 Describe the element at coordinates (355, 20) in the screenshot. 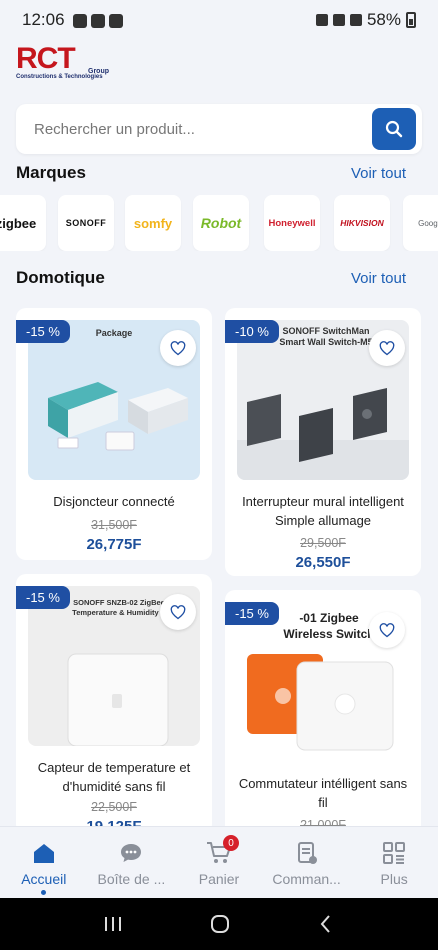

I see `signal-icon` at that location.